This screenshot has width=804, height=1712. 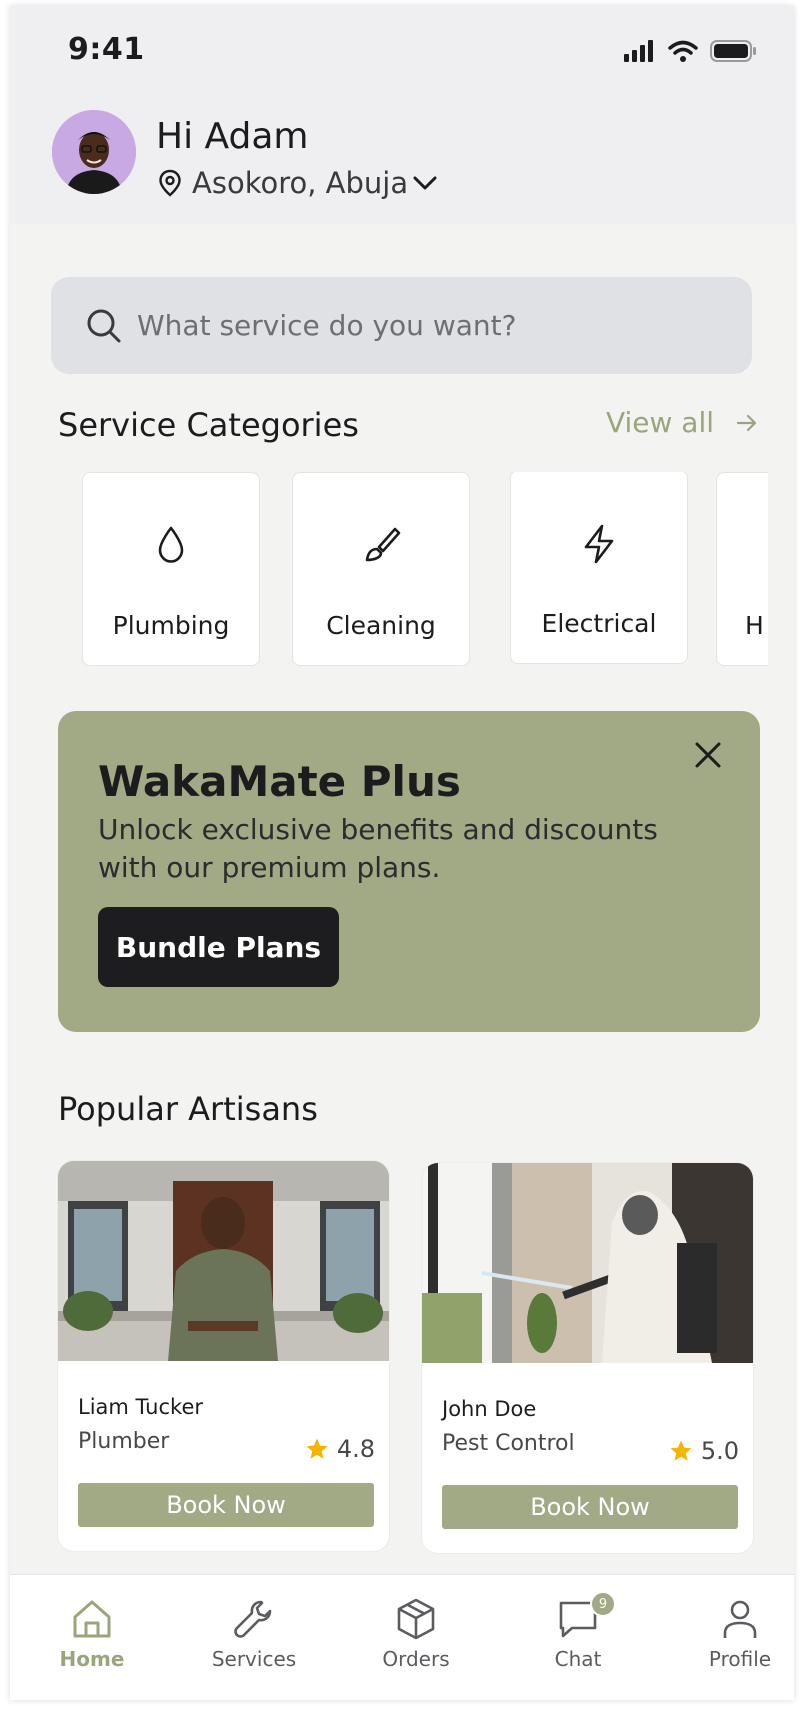 I want to click on tab-orders: Orders, so click(x=416, y=1634).